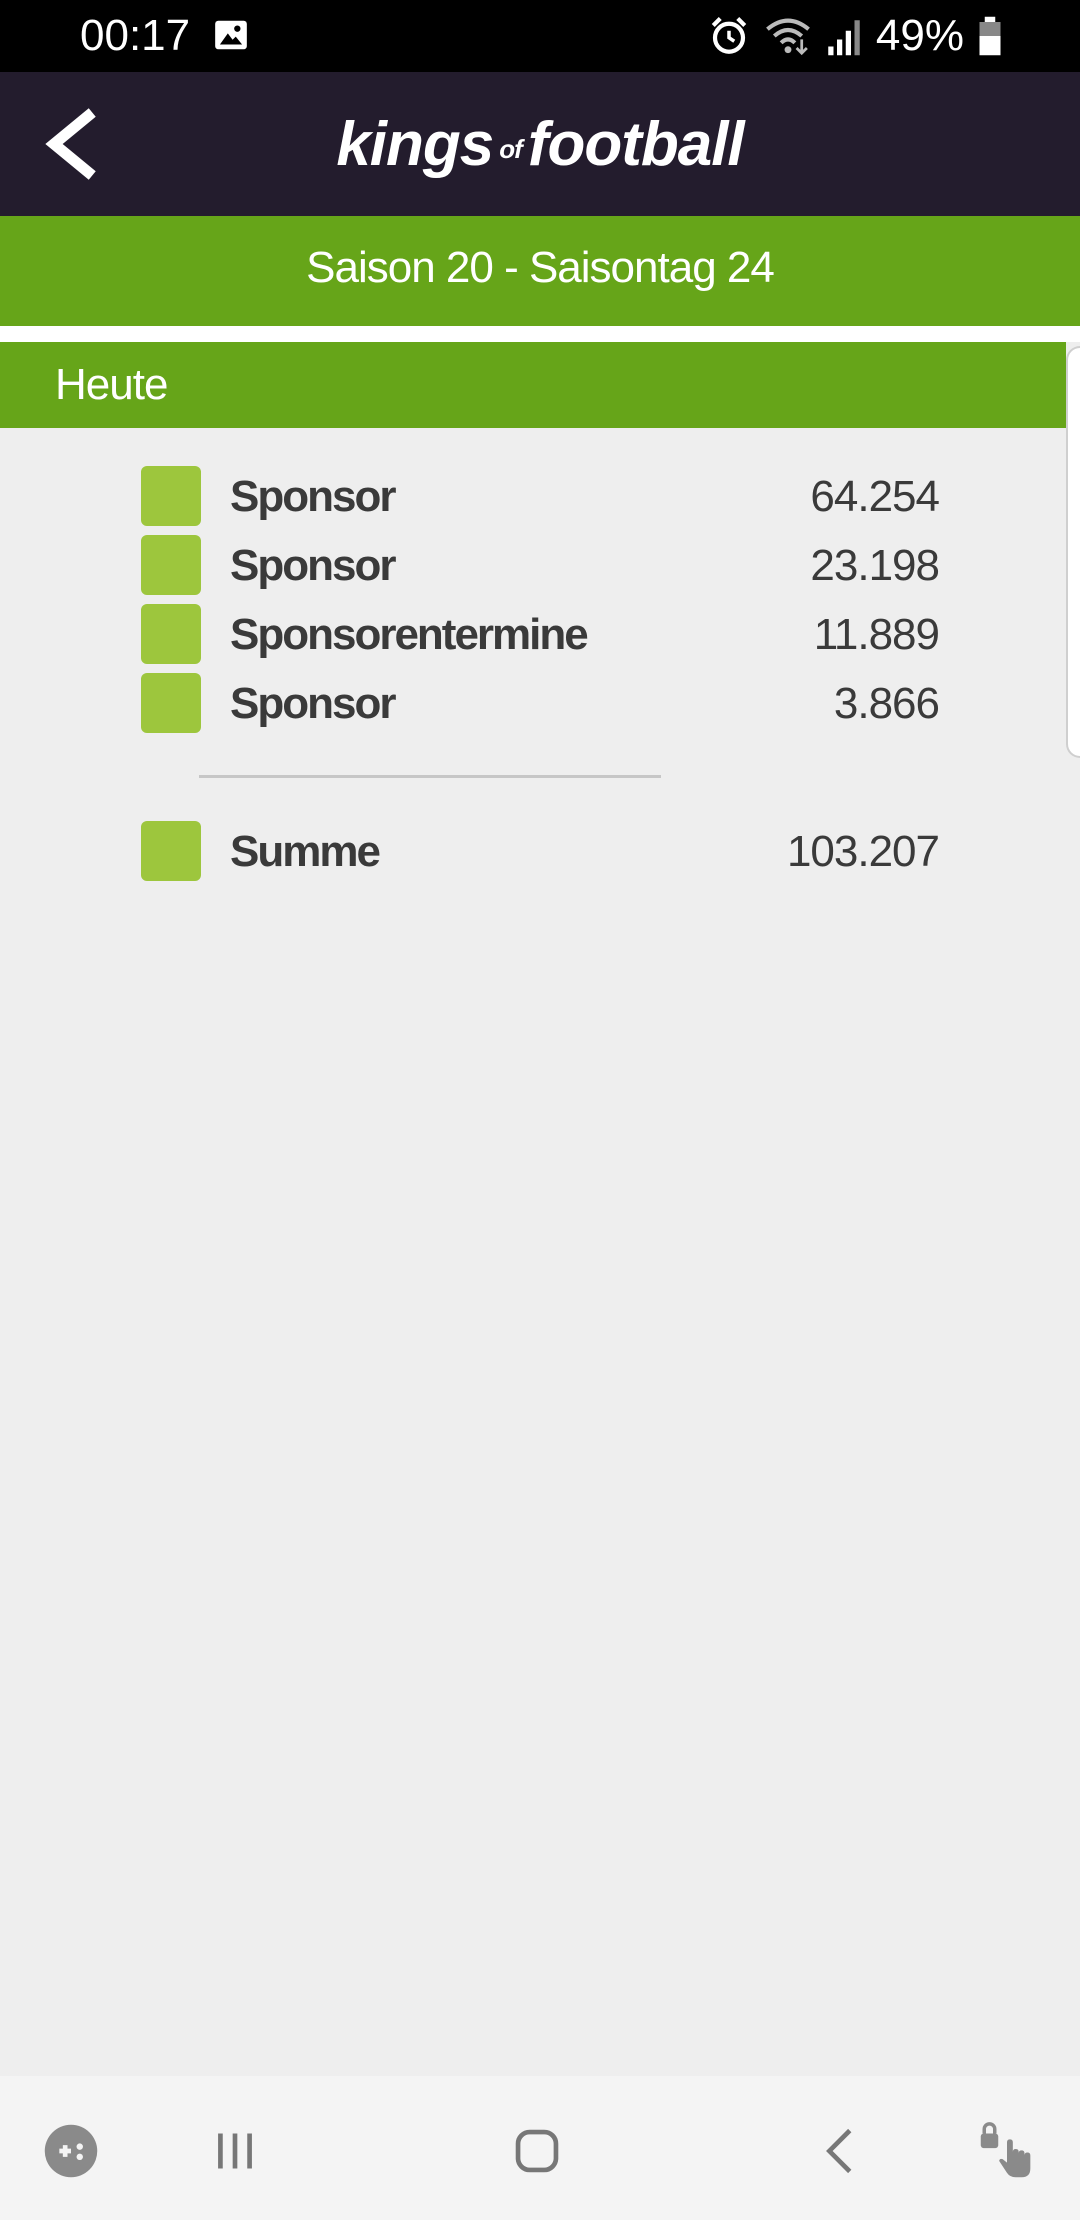 Image resolution: width=1080 pixels, height=2220 pixels. What do you see at coordinates (863, 851) in the screenshot?
I see `summary-value: 103.207` at bounding box center [863, 851].